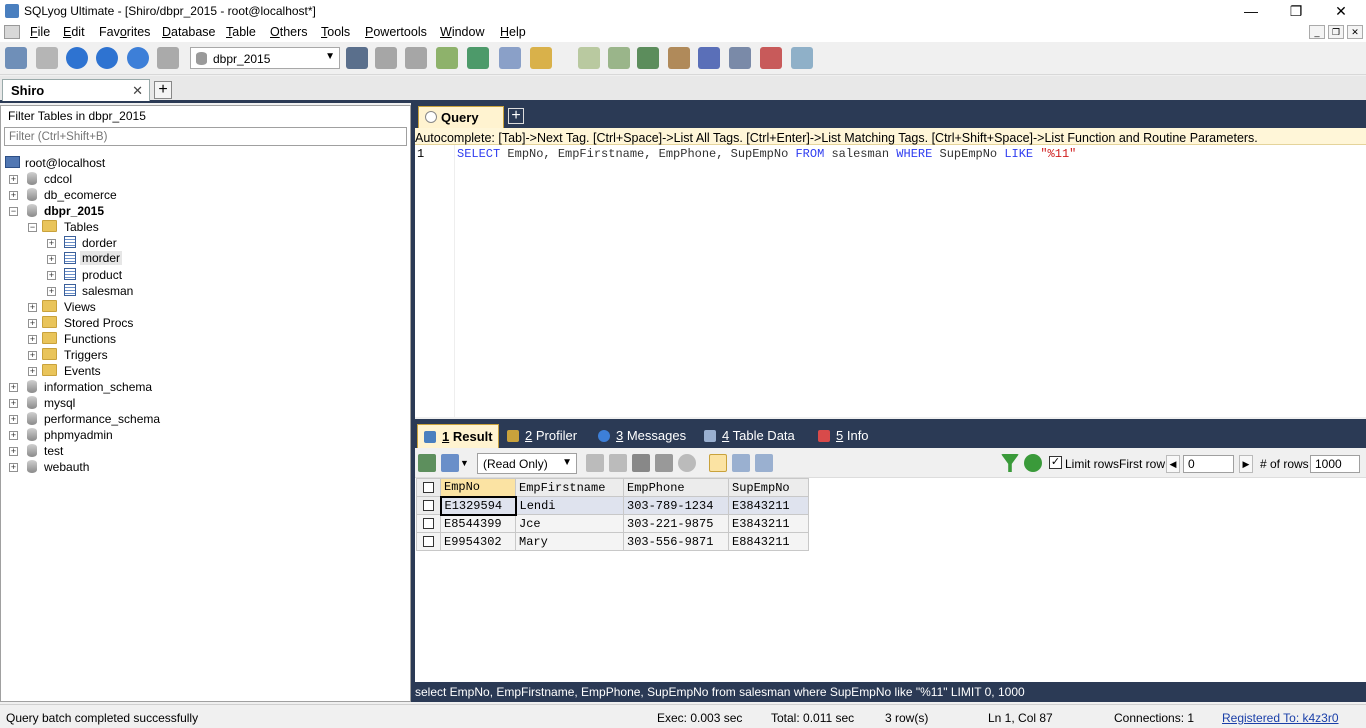 This screenshot has width=1366, height=728. What do you see at coordinates (676, 541) in the screenshot?
I see `grid-cell: 303-556-9871` at bounding box center [676, 541].